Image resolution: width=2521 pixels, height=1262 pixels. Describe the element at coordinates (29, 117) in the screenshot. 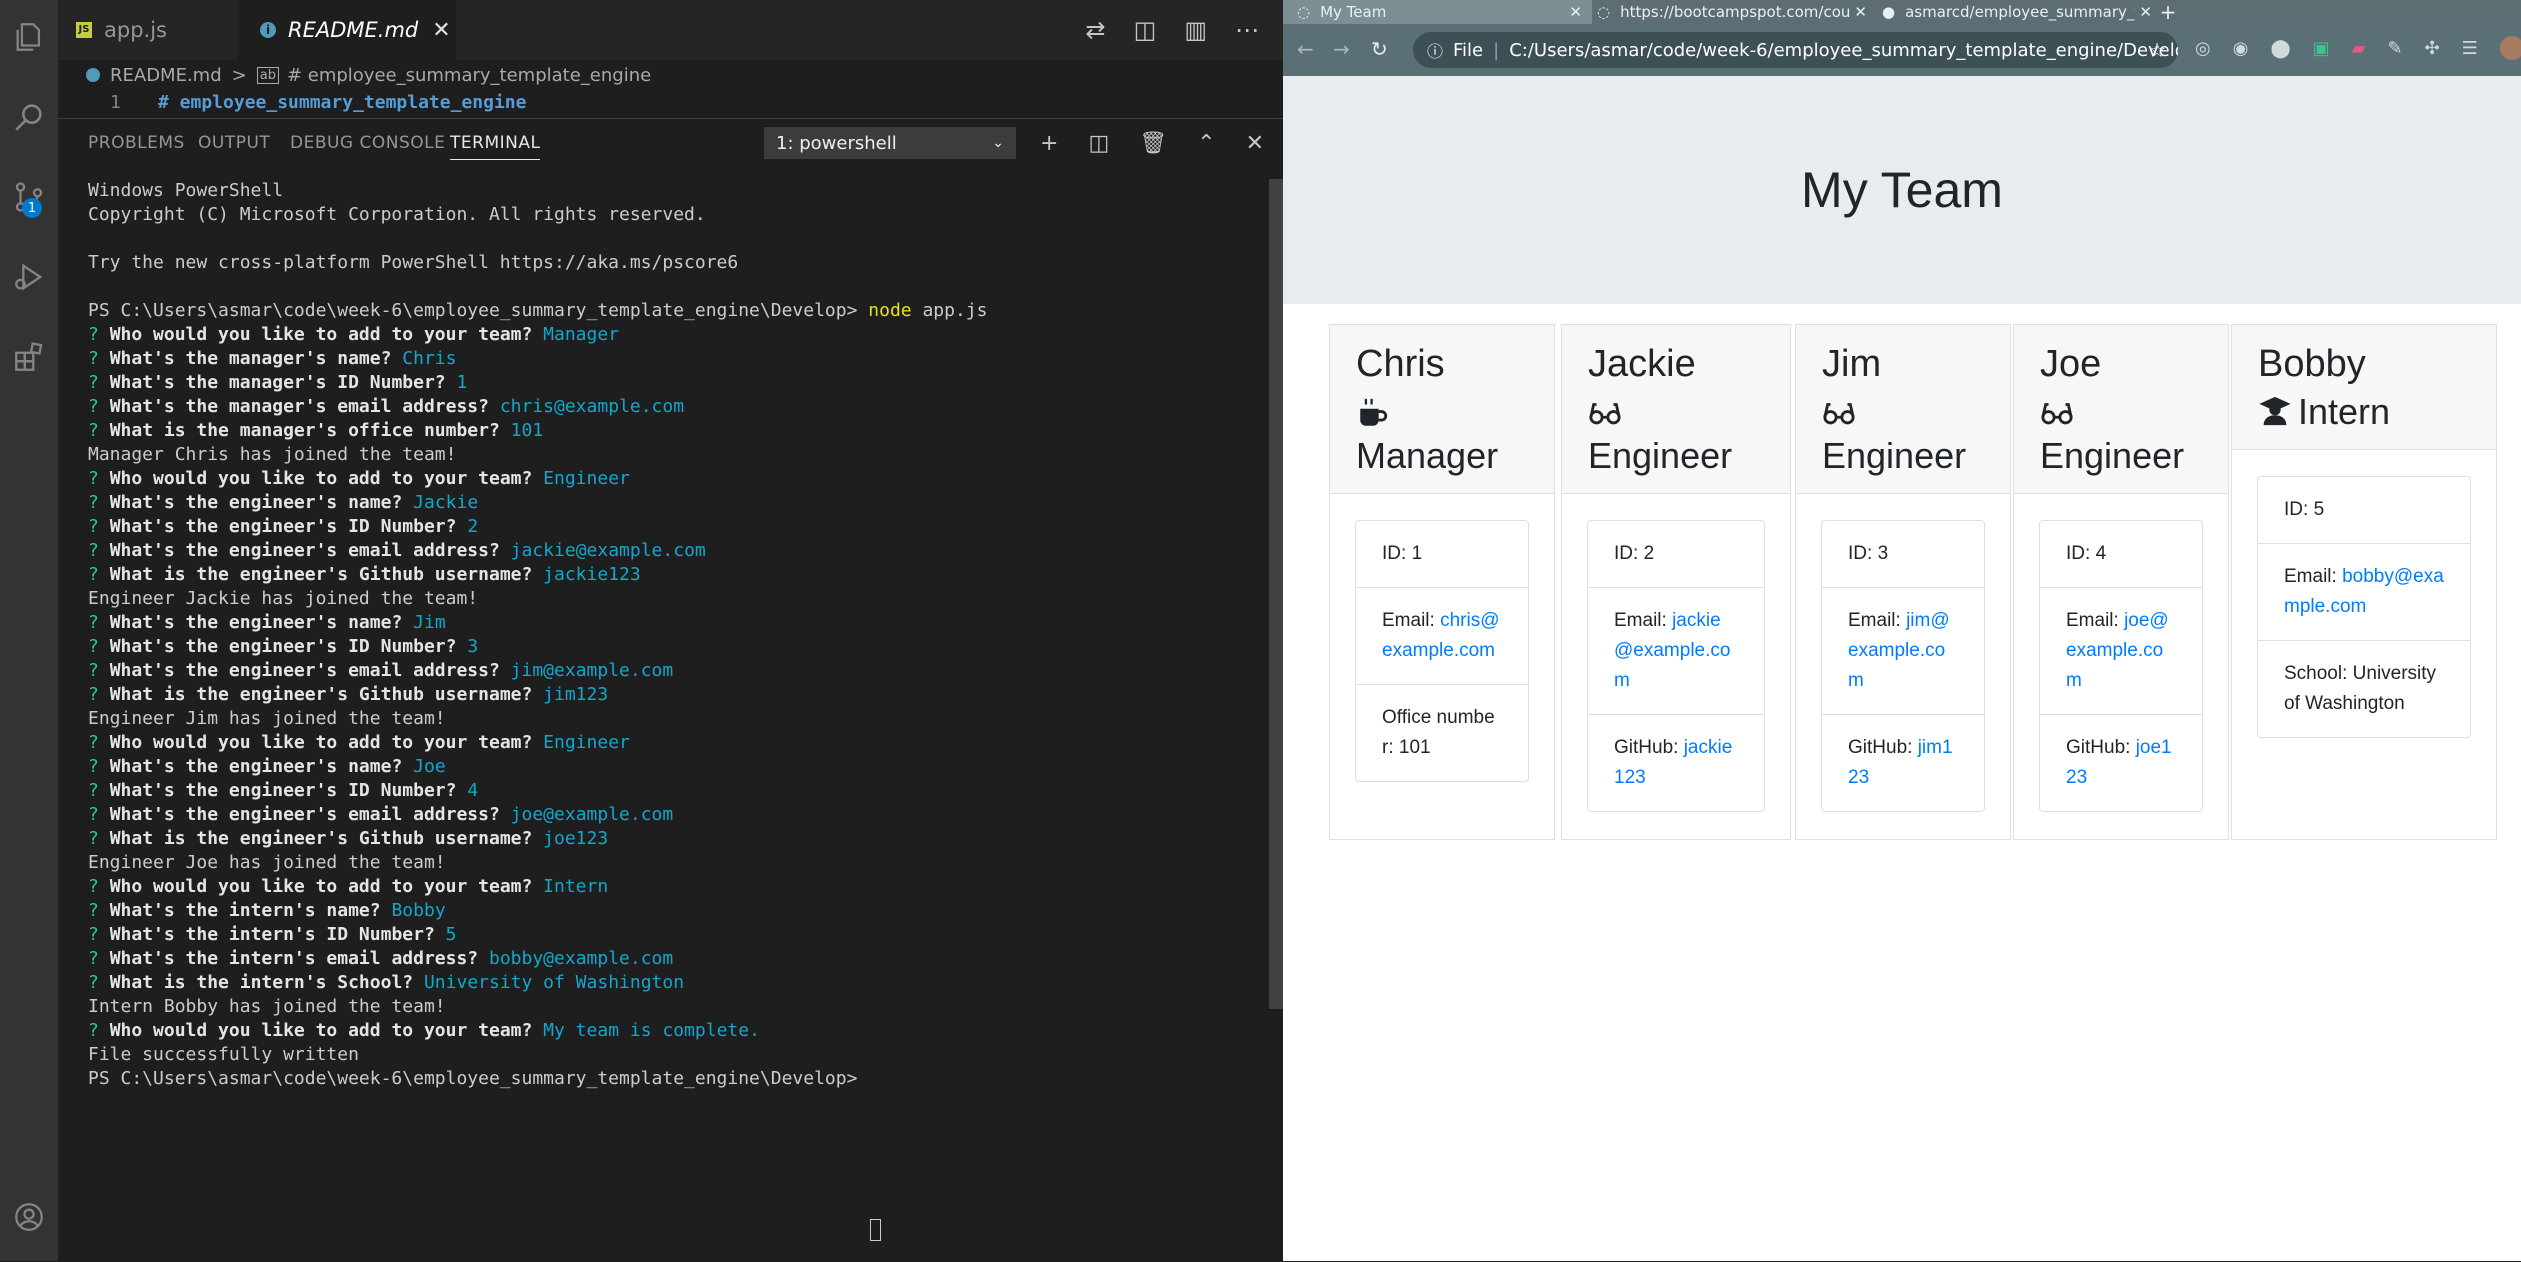

I see `search-icon` at that location.